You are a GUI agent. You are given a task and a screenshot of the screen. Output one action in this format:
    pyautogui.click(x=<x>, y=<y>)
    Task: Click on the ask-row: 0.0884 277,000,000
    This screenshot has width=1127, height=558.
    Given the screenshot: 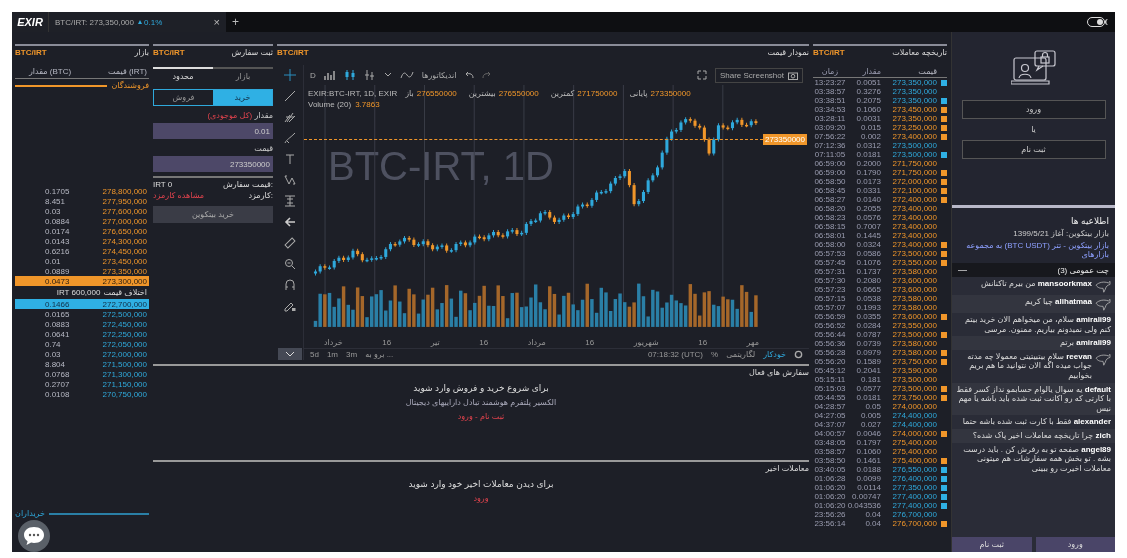 What is the action you would take?
    pyautogui.click(x=82, y=221)
    